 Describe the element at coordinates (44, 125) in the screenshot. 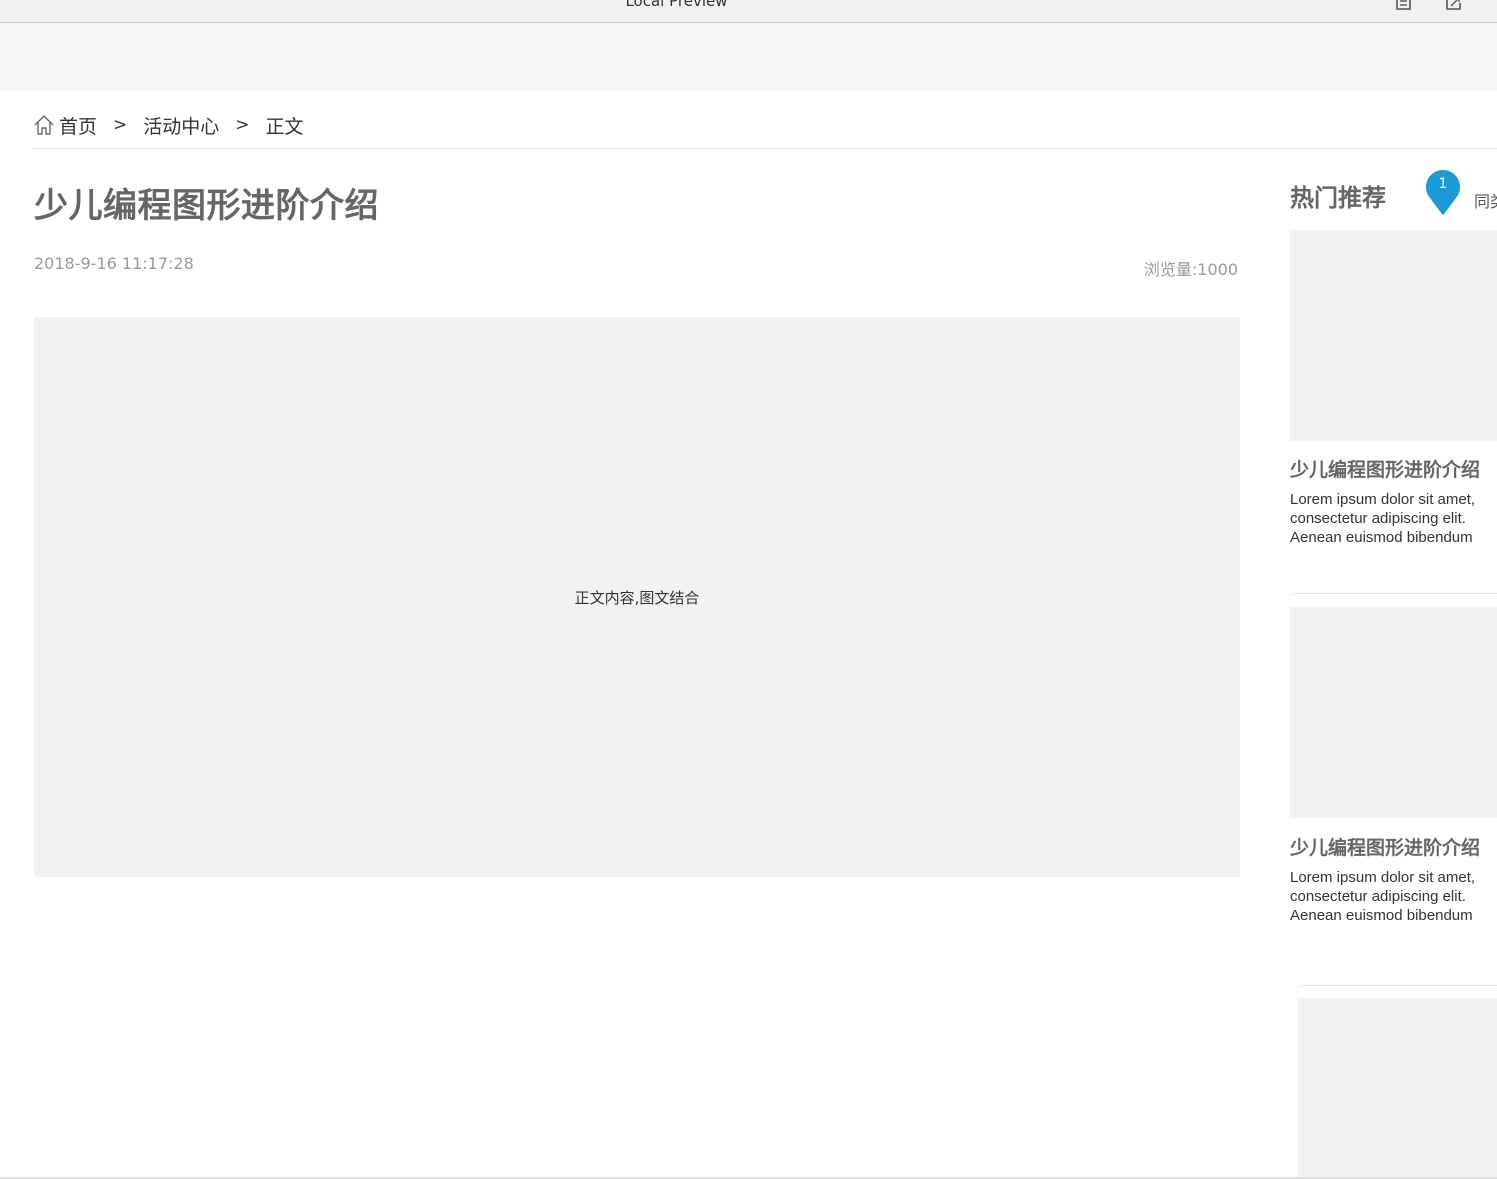

I see `home-icon` at that location.